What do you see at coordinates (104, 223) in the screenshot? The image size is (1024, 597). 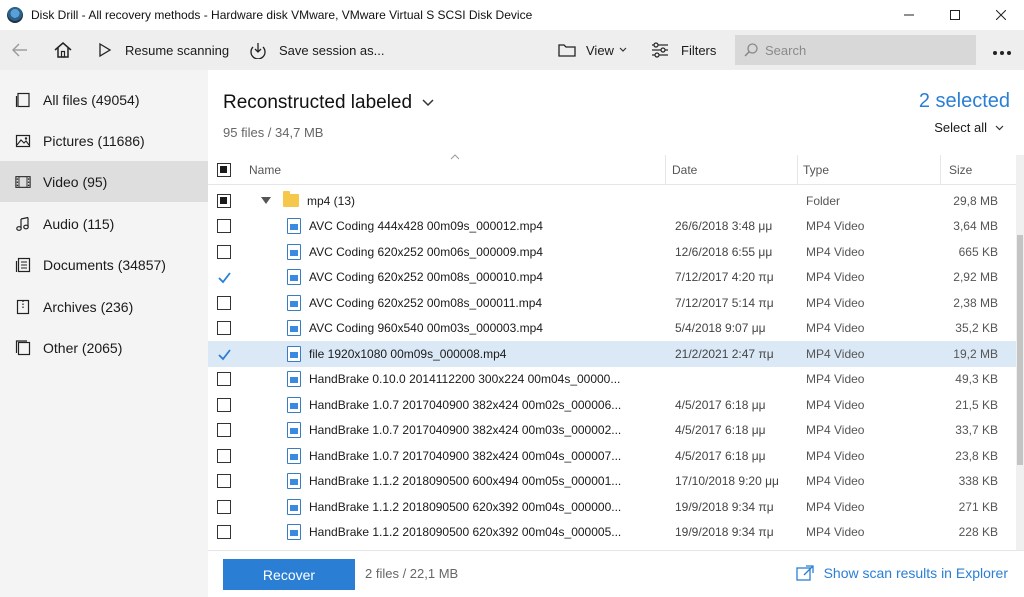 I see `sidebar-item-audio: Audio (115)` at bounding box center [104, 223].